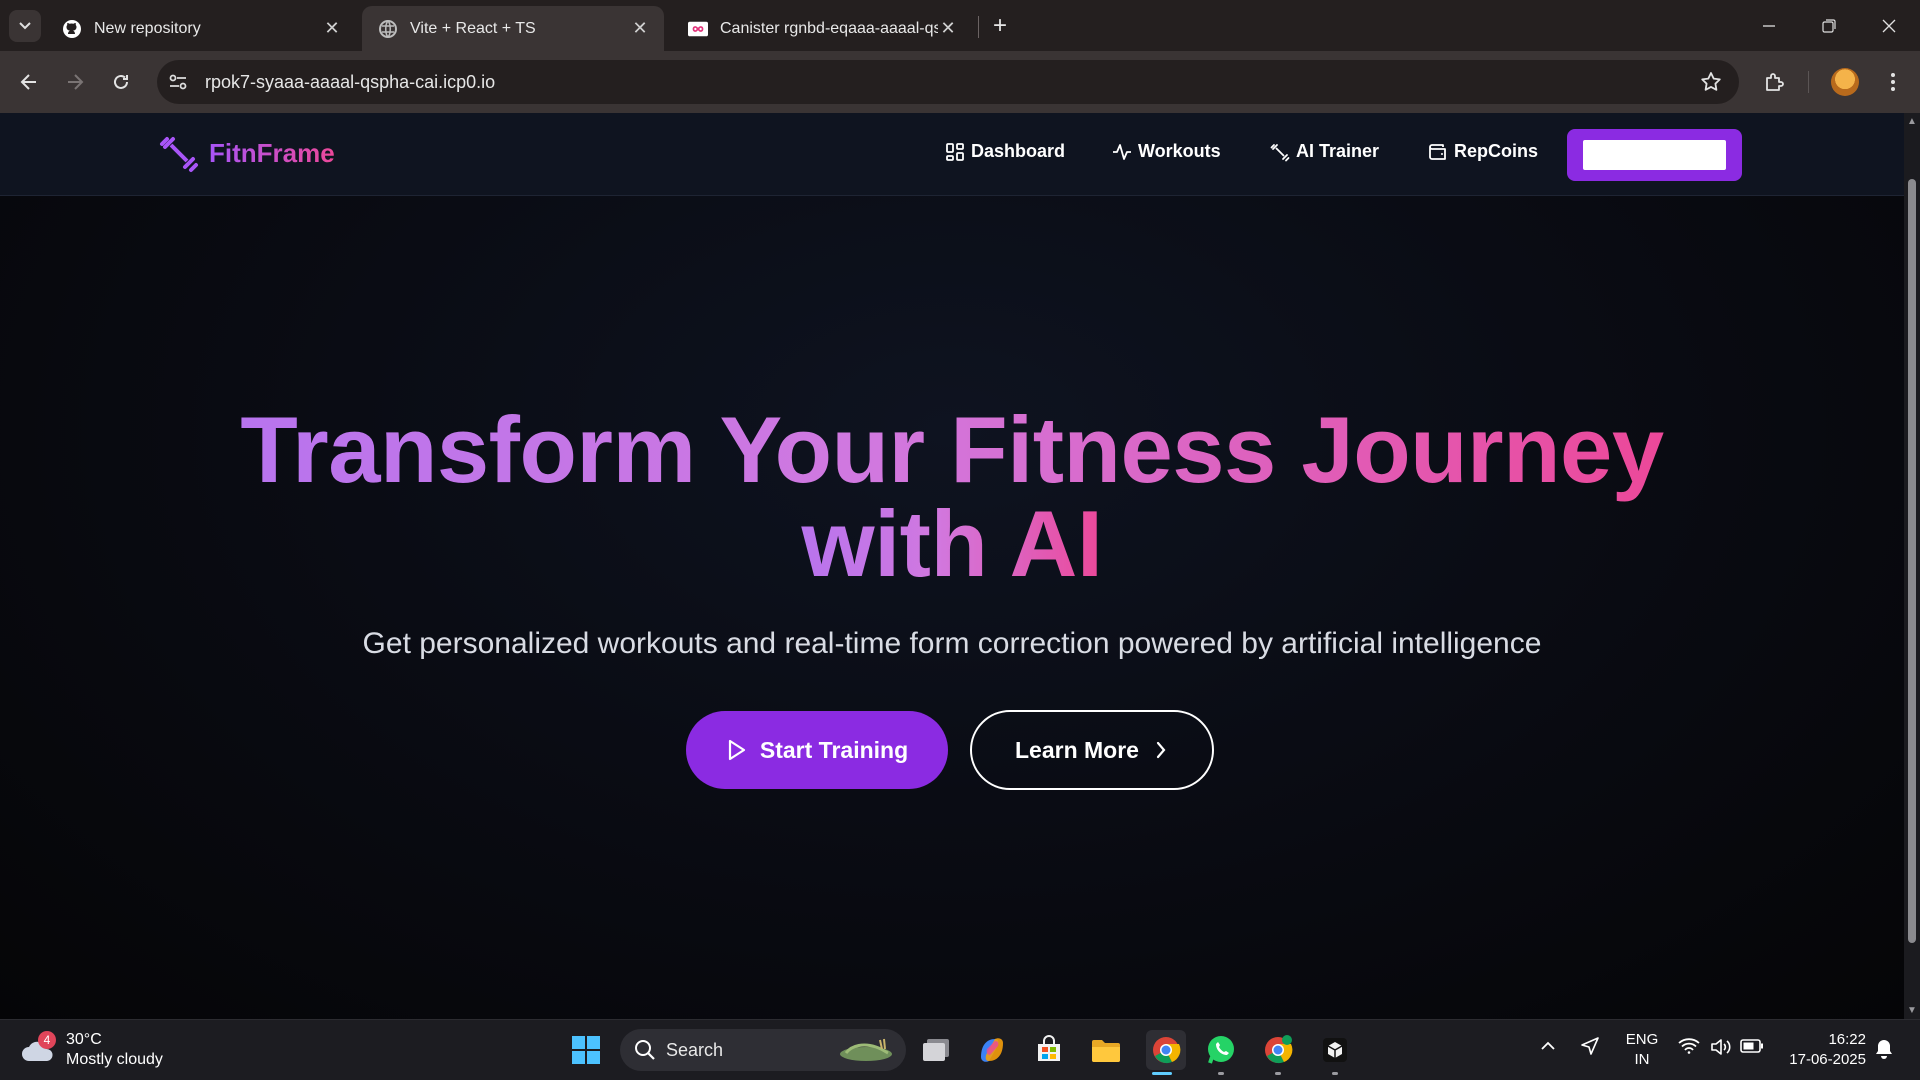 This screenshot has width=1920, height=1080. I want to click on close-icon, so click(1889, 26).